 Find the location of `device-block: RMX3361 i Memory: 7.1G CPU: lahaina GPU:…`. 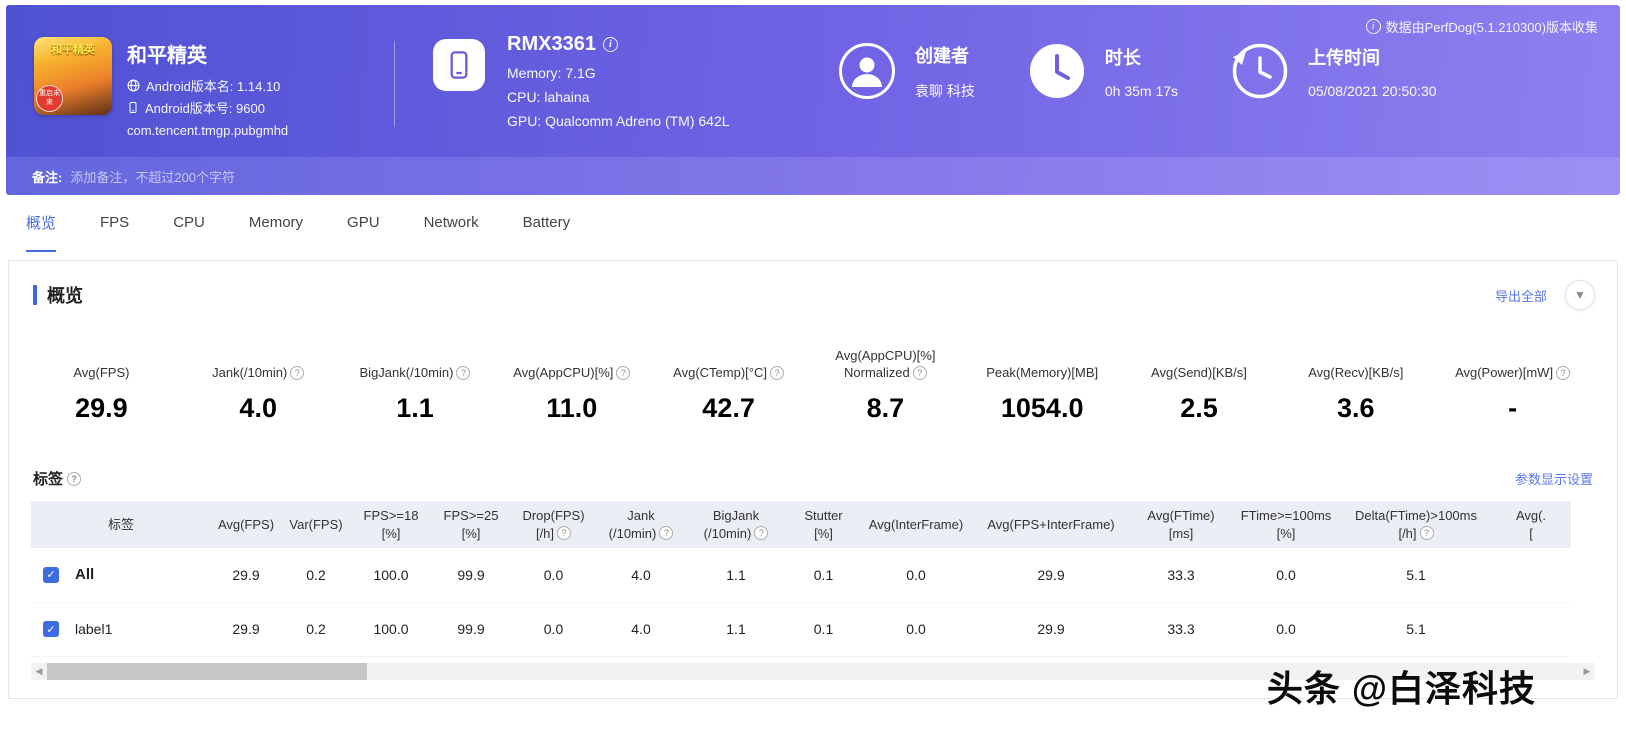

device-block: RMX3361 i Memory: 7.1G CPU: lahaina GPU:… is located at coordinates (609, 85).